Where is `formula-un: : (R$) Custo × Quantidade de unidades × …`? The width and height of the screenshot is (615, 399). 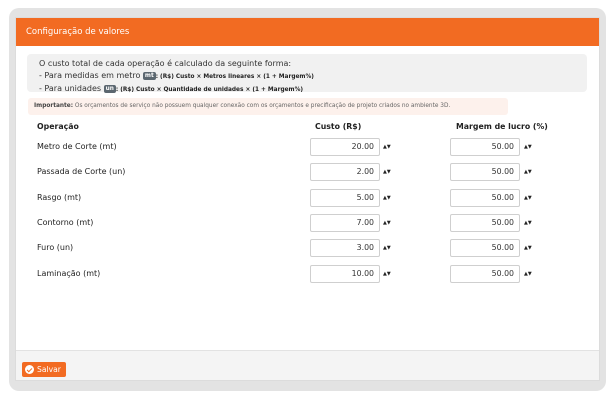
formula-un: : (R$) Custo × Quantidade de unidades × … is located at coordinates (209, 90).